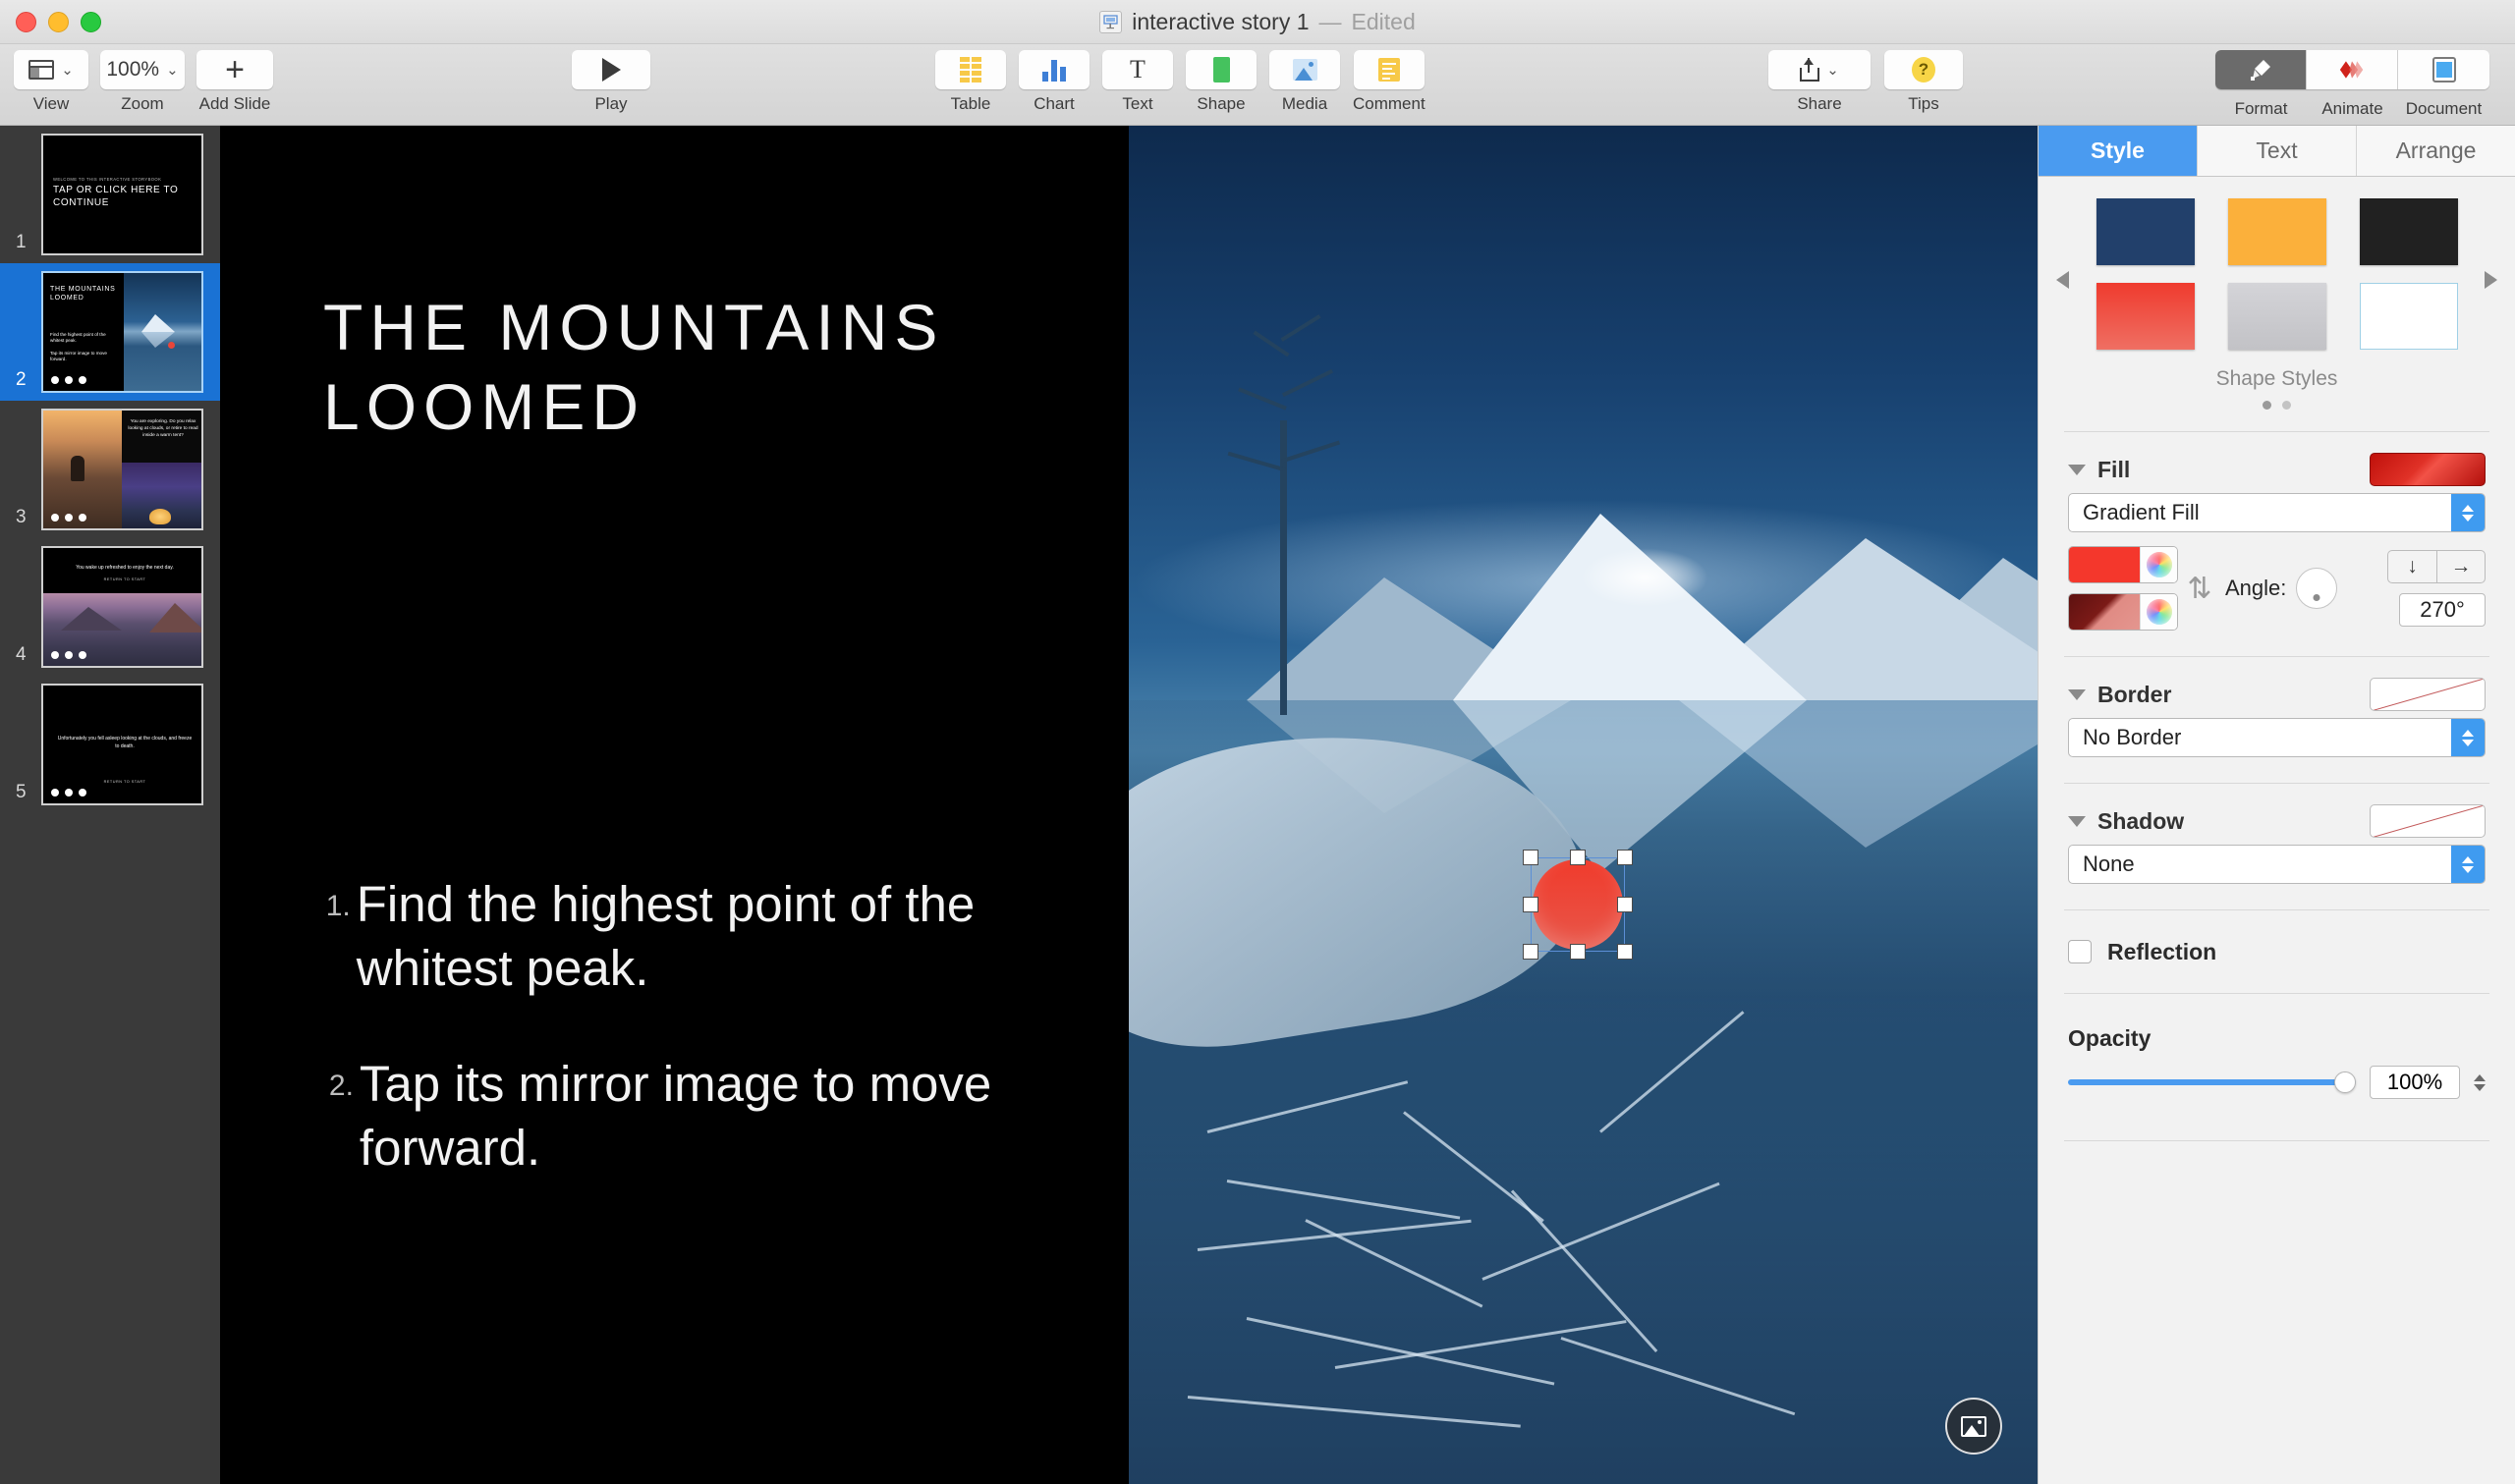 The height and width of the screenshot is (1484, 2515). Describe the element at coordinates (2461, 566) in the screenshot. I see `gradient-direction-right-icon: →` at that location.